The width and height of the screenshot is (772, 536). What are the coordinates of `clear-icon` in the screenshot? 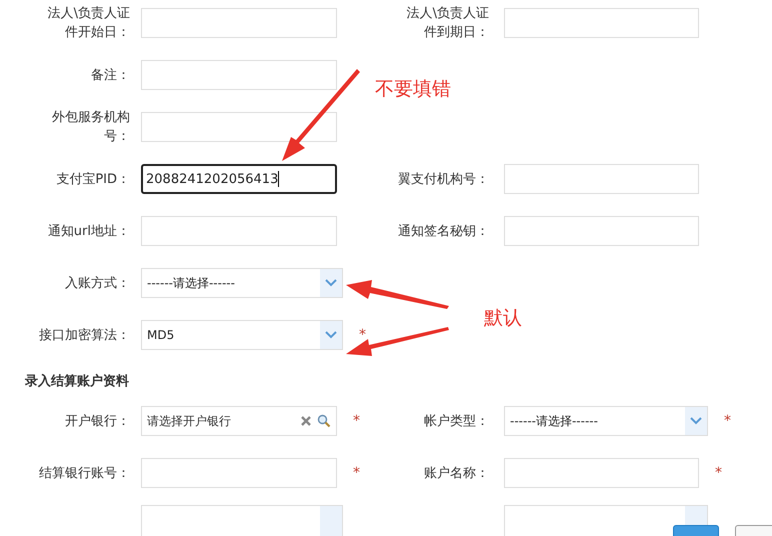 It's located at (306, 421).